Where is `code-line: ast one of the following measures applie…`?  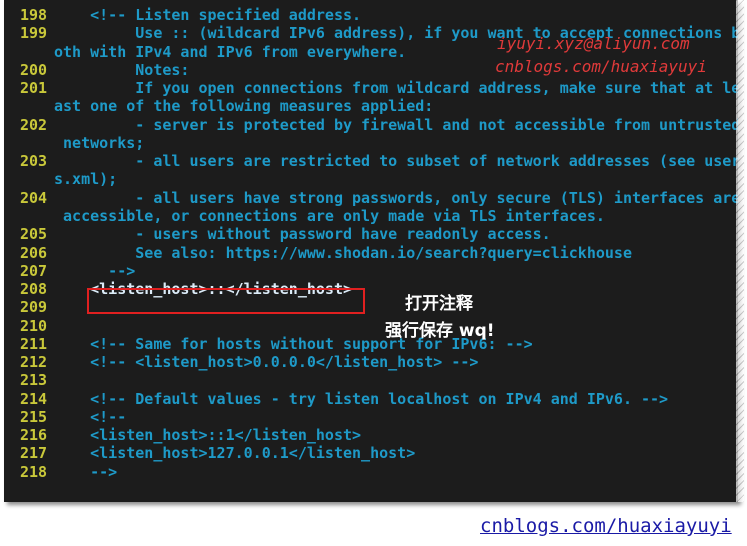
code-line: ast one of the following measures applie… is located at coordinates (371, 106).